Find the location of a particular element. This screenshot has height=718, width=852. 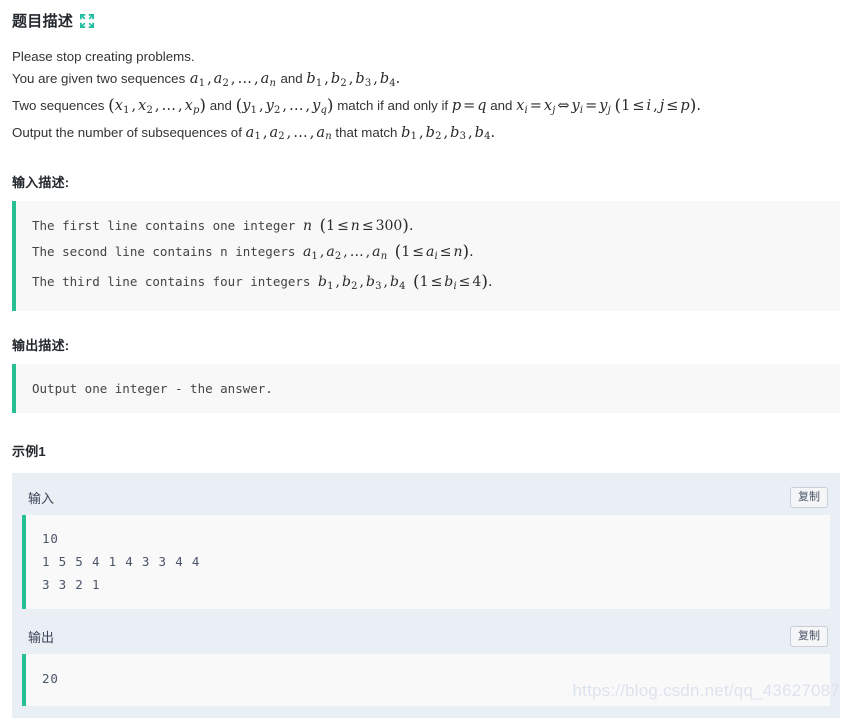

example-input-header: 输入 复制 is located at coordinates (426, 497).